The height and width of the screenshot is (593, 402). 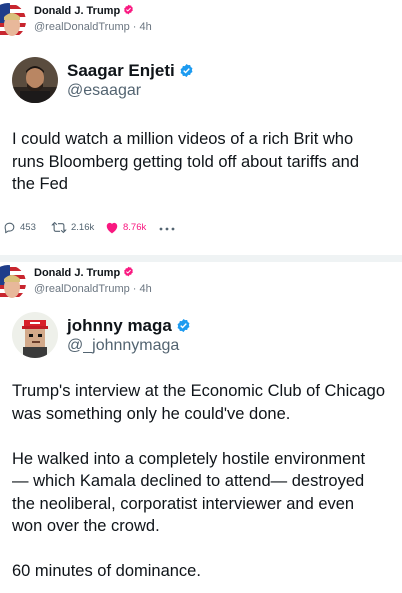 What do you see at coordinates (106, 571) in the screenshot?
I see `post-text-line: 60 minutes of dominance.` at bounding box center [106, 571].